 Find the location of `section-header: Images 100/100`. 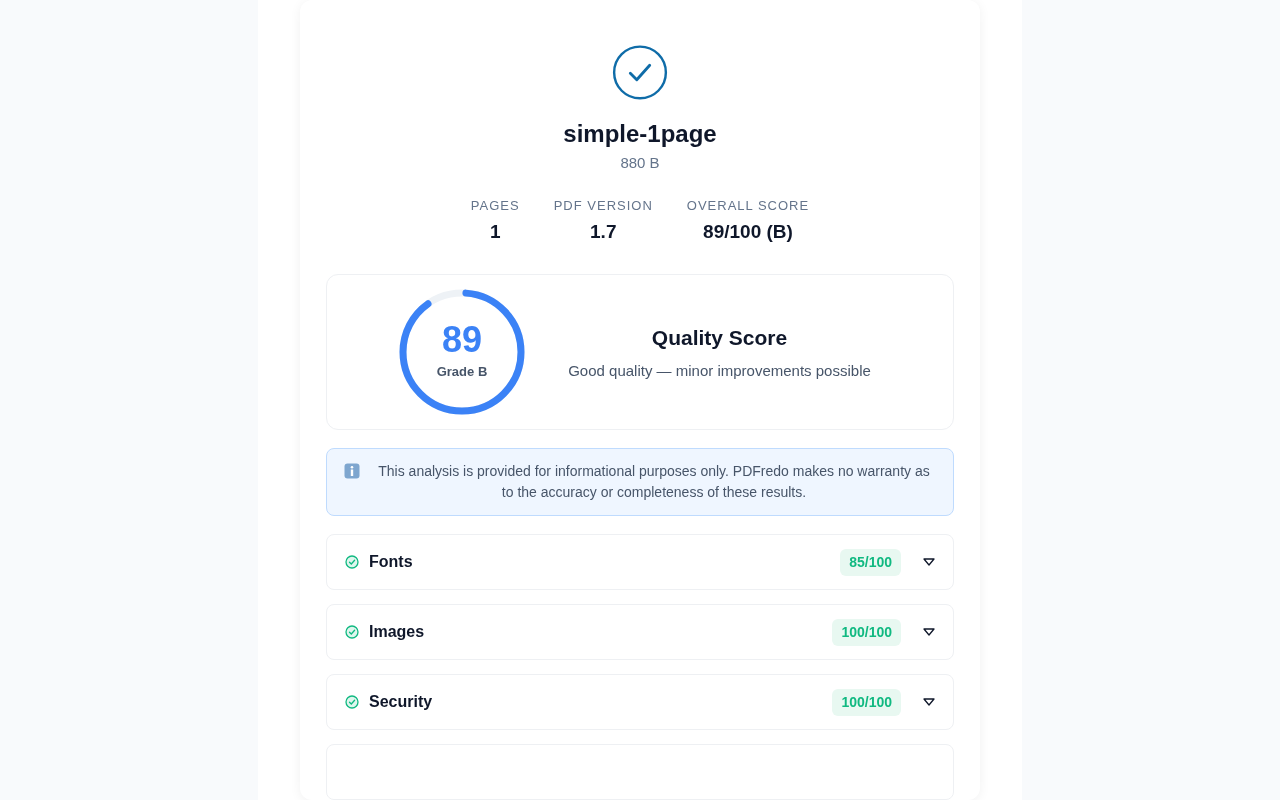

section-header: Images 100/100 is located at coordinates (640, 632).